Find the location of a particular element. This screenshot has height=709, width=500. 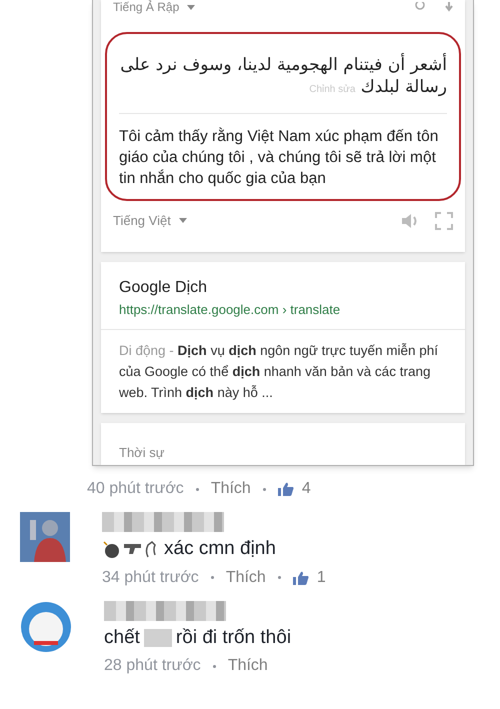

like-count: 4 is located at coordinates (306, 489).